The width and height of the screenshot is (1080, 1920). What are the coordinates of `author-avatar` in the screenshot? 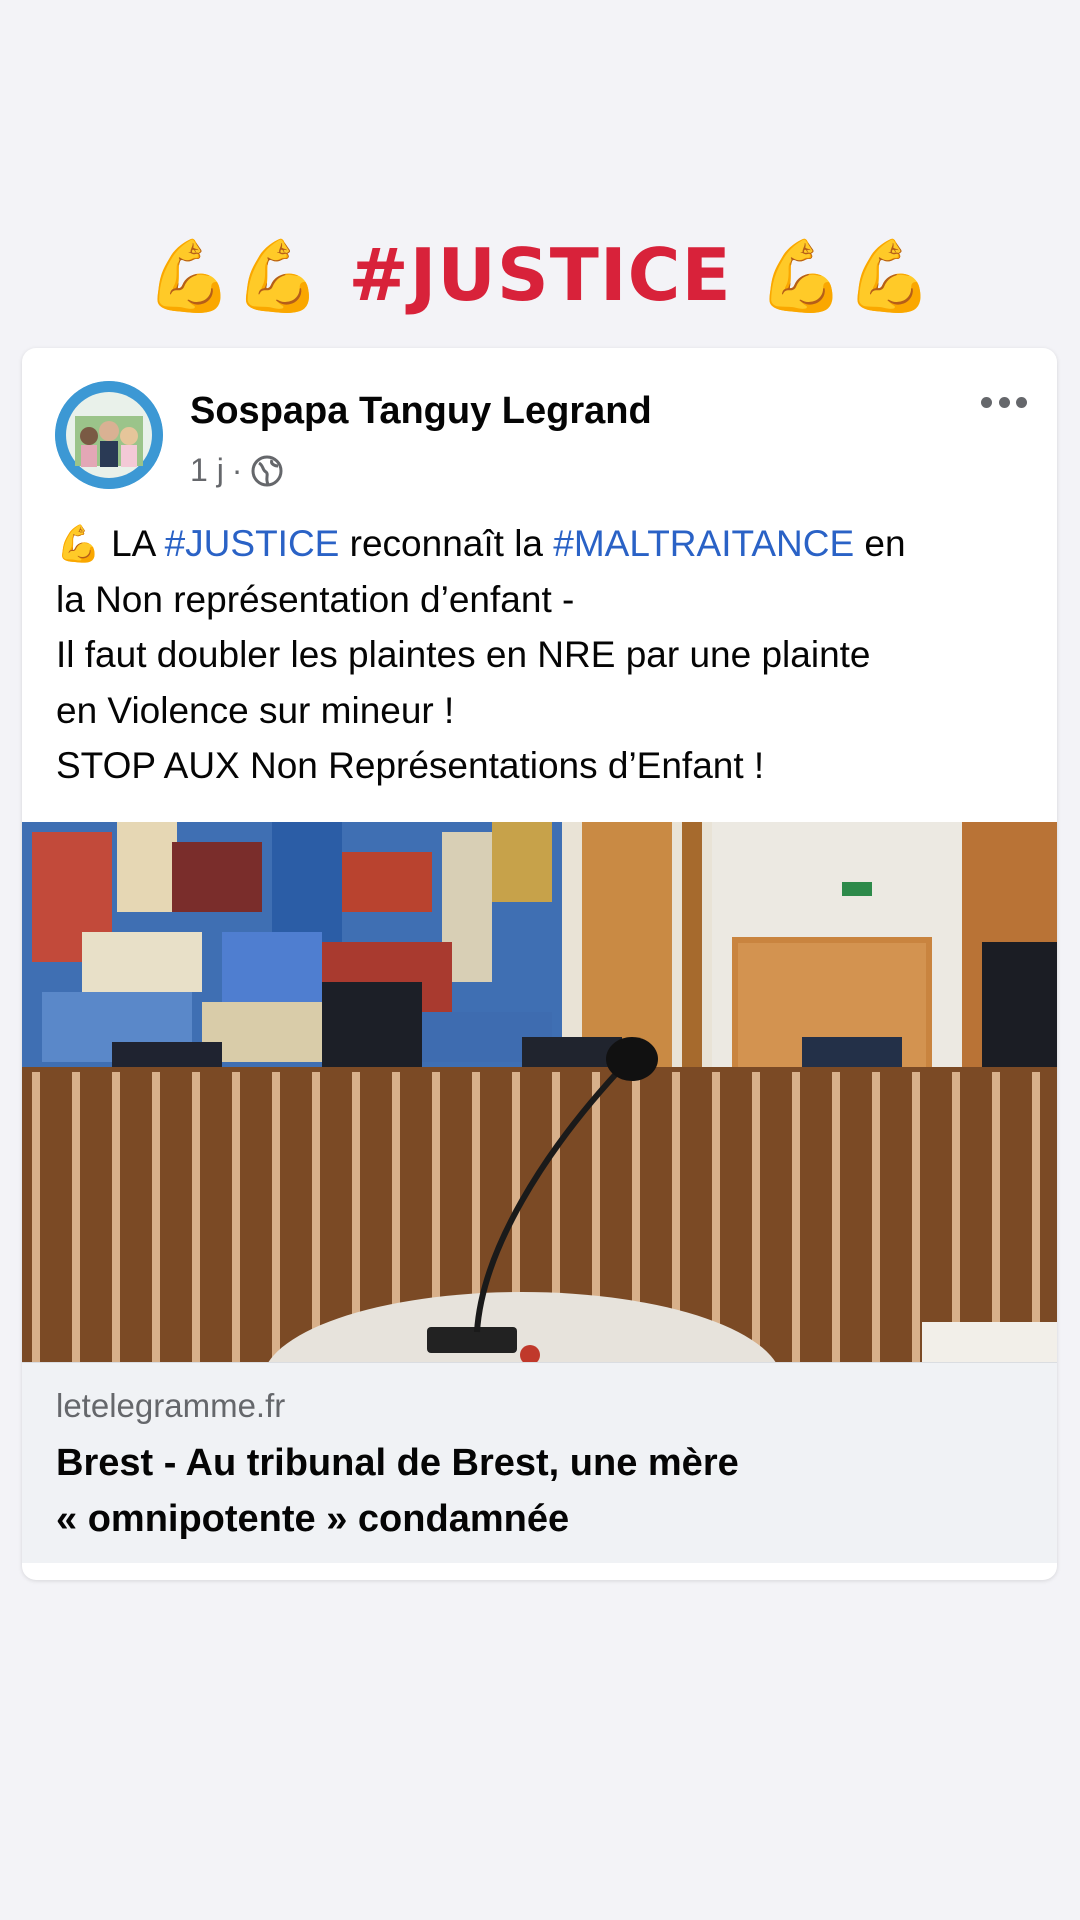 It's located at (109, 435).